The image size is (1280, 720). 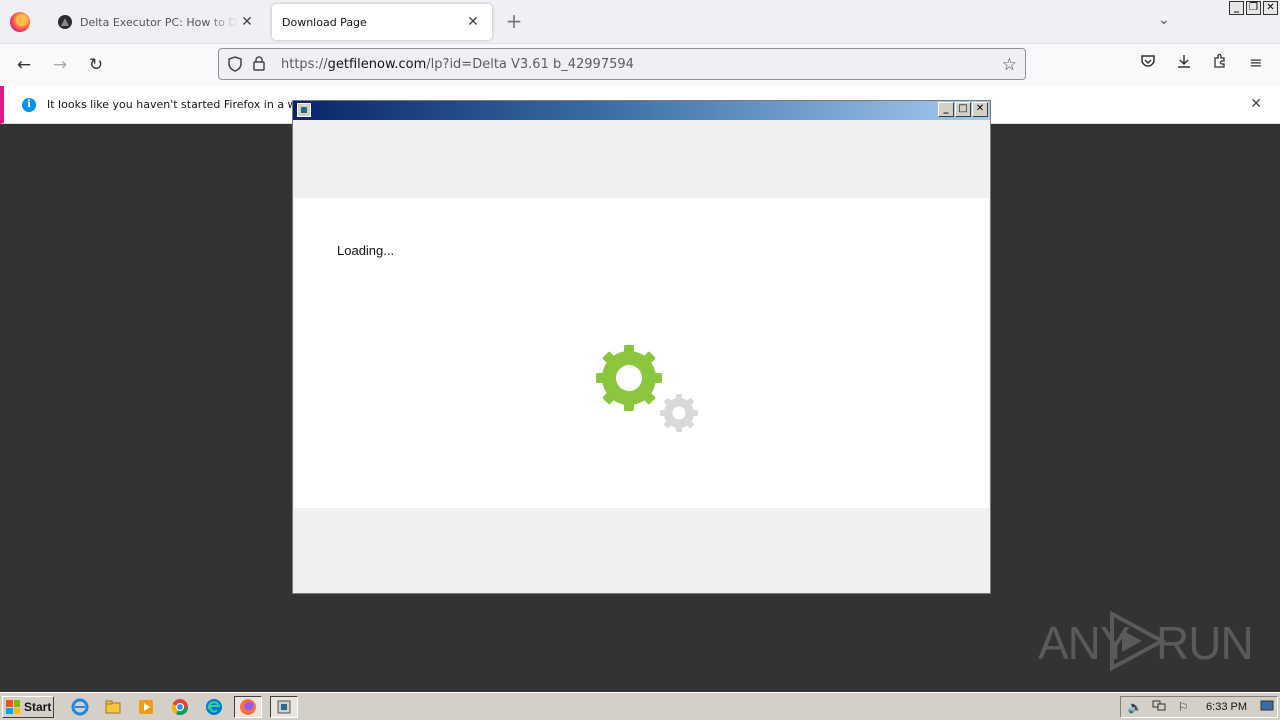 I want to click on url-domain: getfilenow.com, so click(x=377, y=64).